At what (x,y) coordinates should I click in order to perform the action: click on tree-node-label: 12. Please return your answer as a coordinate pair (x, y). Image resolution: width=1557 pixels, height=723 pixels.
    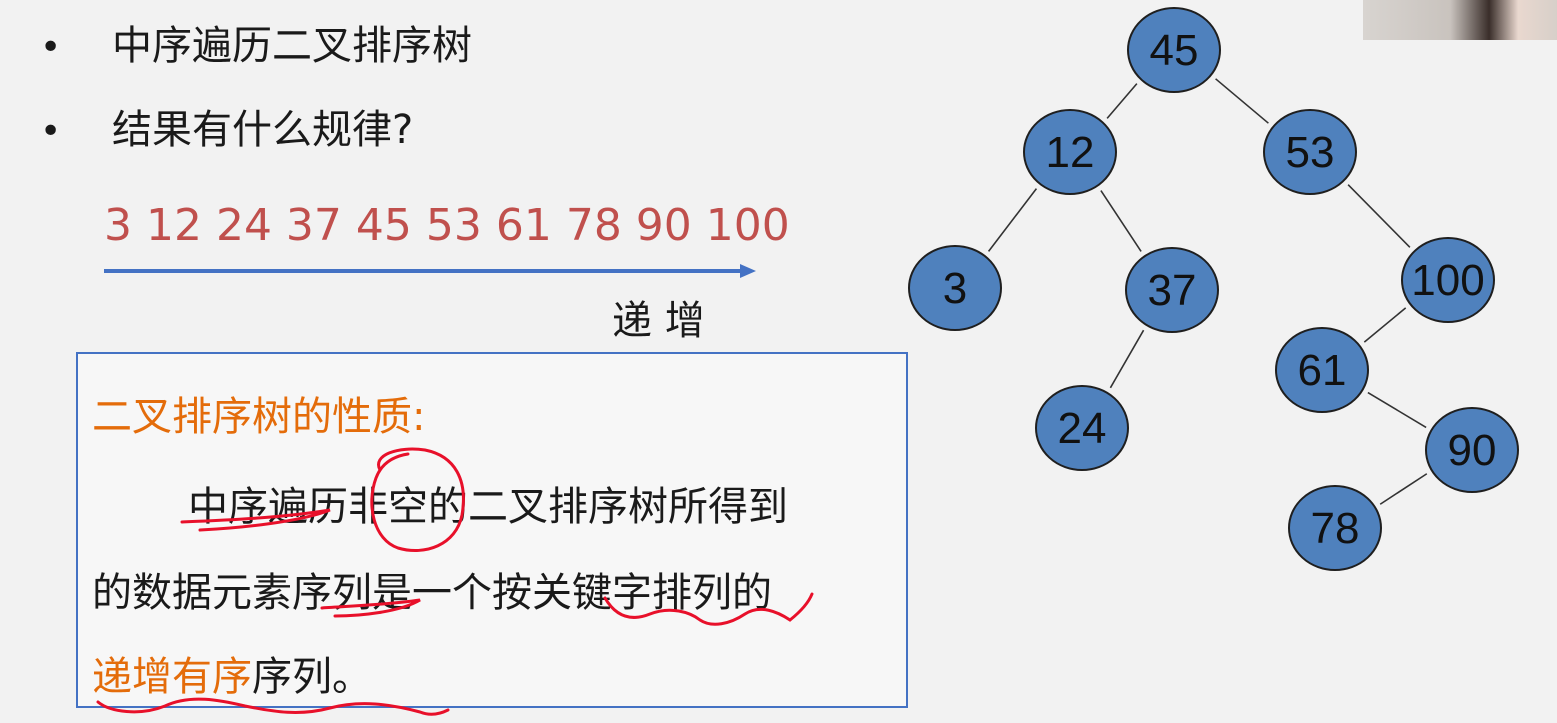
    Looking at the image, I should click on (1070, 152).